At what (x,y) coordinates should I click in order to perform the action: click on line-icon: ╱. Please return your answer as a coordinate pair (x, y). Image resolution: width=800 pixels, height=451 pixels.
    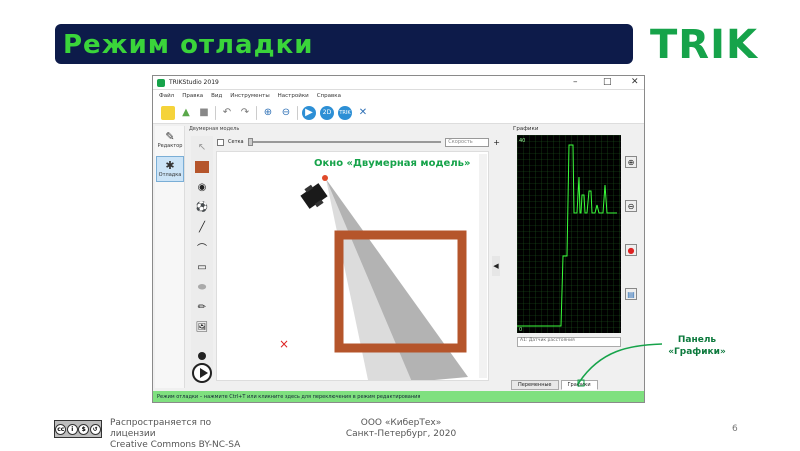
    Looking at the image, I should click on (202, 227).